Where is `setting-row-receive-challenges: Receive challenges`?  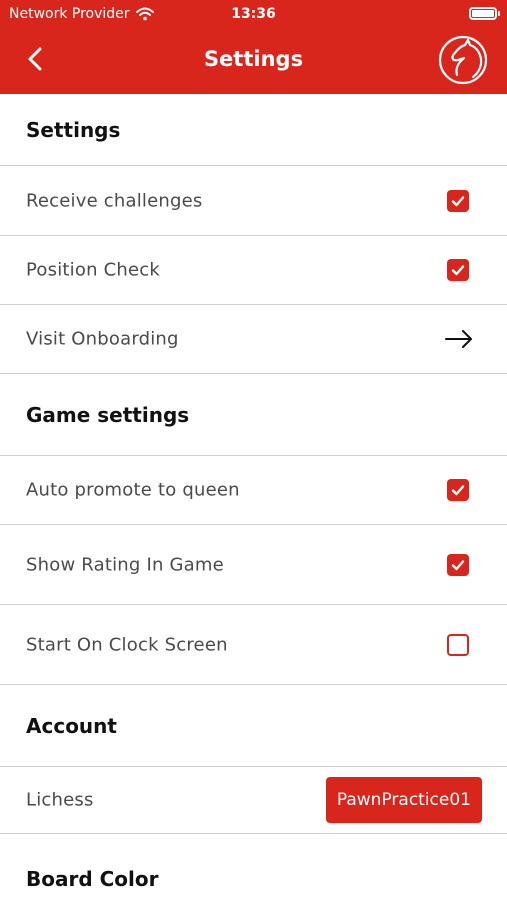
setting-row-receive-challenges: Receive challenges is located at coordinates (253, 201).